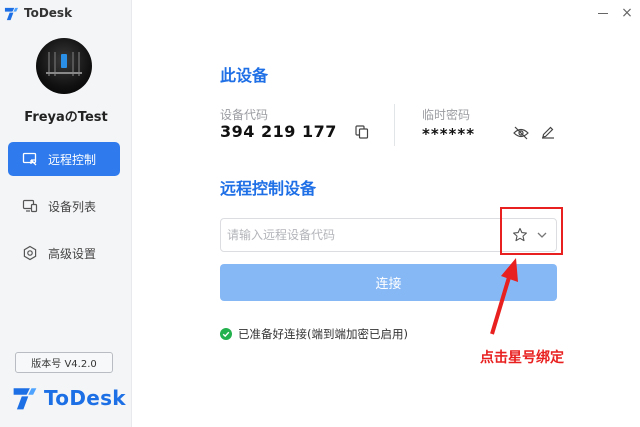  Describe the element at coordinates (64, 362) in the screenshot. I see `version-badge: 版本号 V4.2.0` at that location.